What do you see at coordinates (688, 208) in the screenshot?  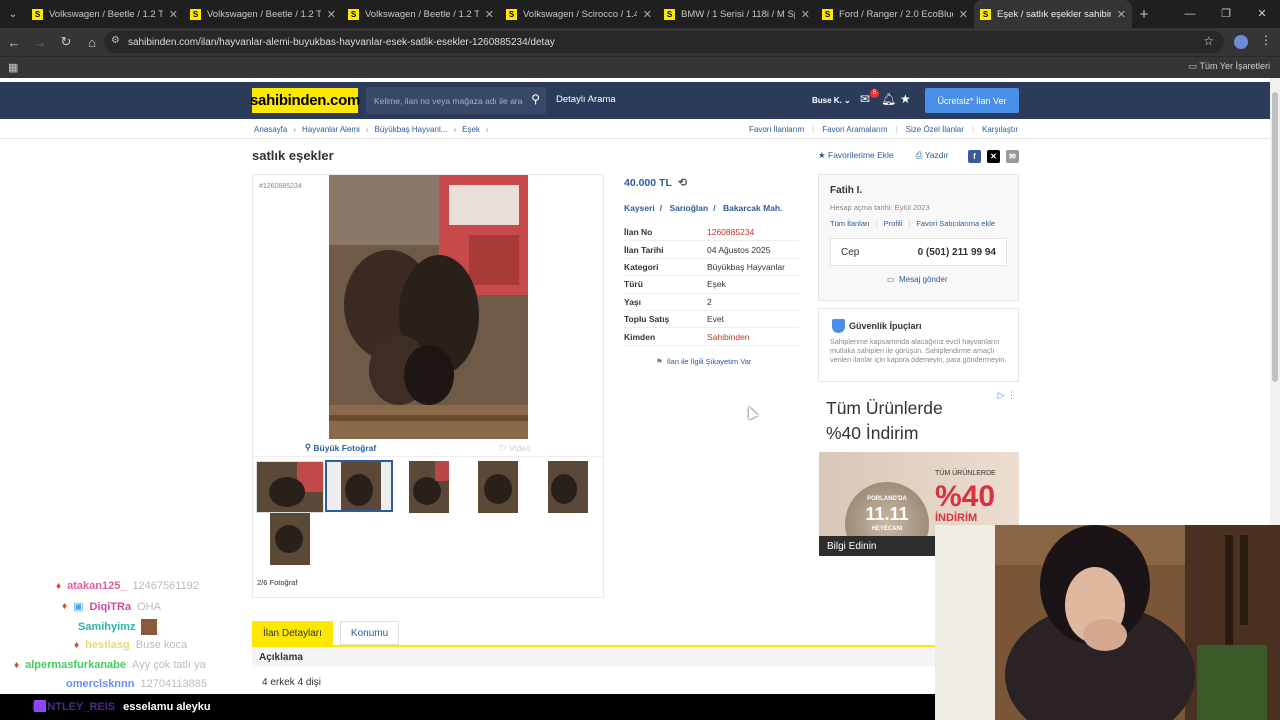 I see `location-district: Sarıoğlan` at bounding box center [688, 208].